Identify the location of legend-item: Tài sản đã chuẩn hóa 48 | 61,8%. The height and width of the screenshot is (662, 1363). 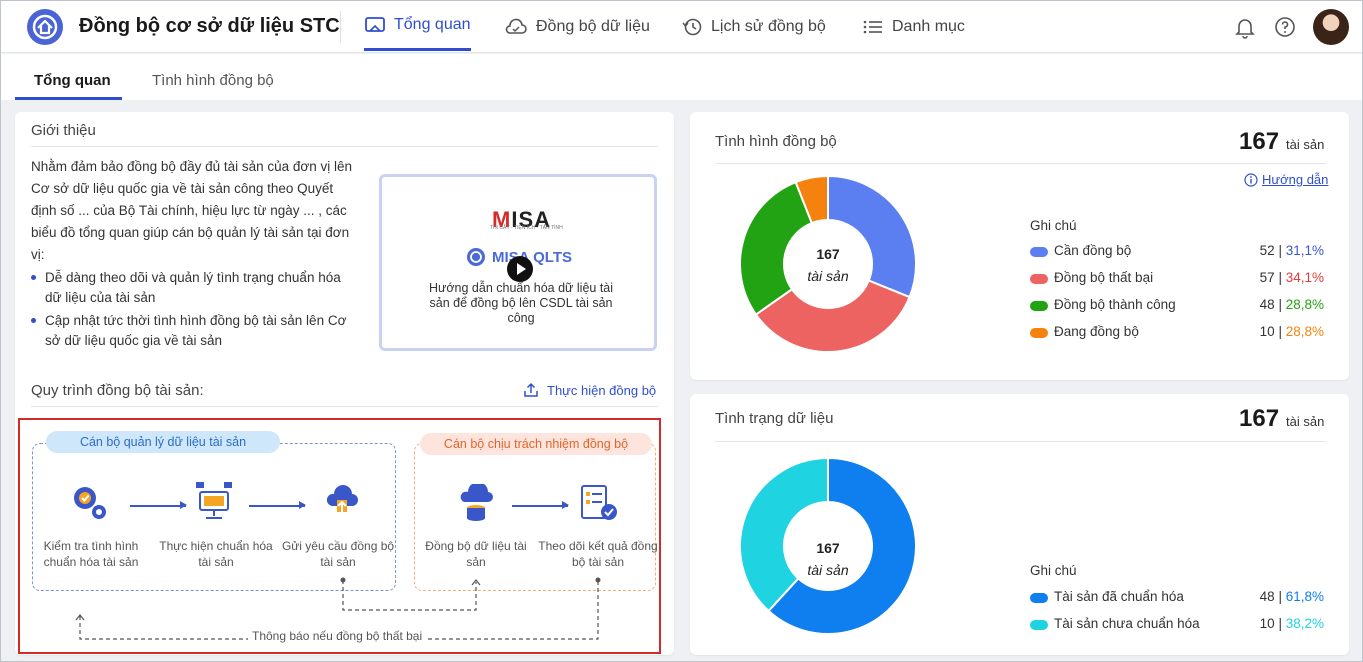
(1177, 599).